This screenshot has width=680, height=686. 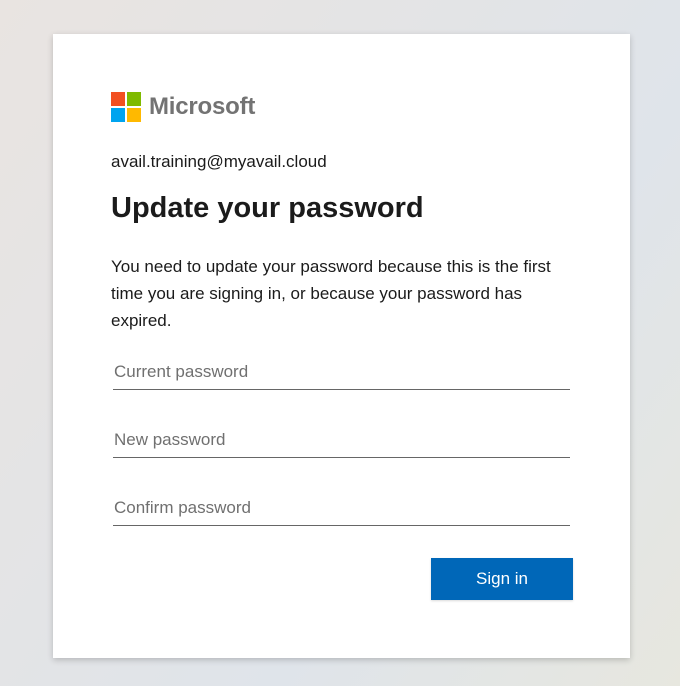 I want to click on page-title: Update your password, so click(x=267, y=208).